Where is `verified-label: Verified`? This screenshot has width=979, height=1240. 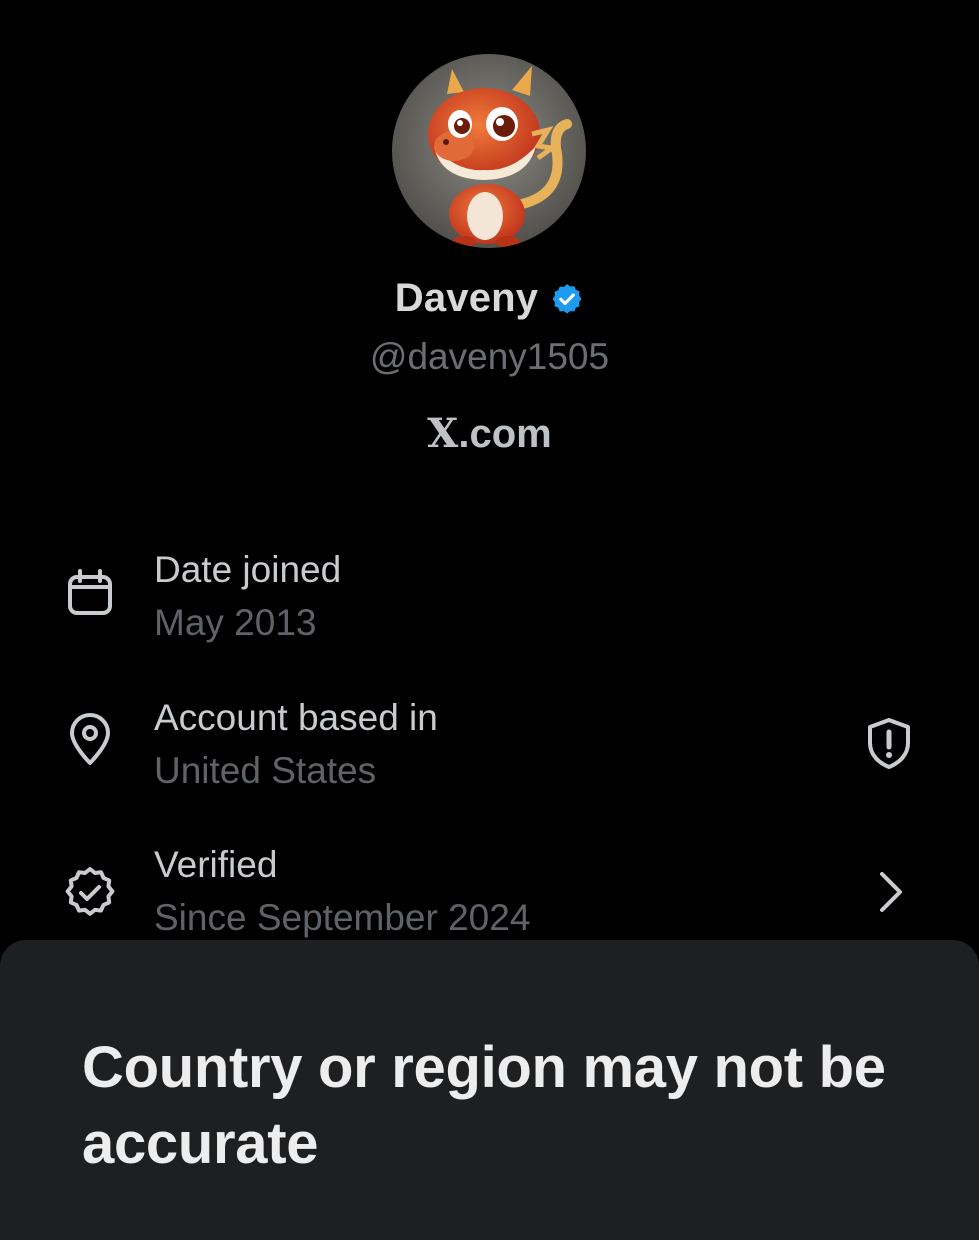 verified-label: Verified is located at coordinates (216, 864).